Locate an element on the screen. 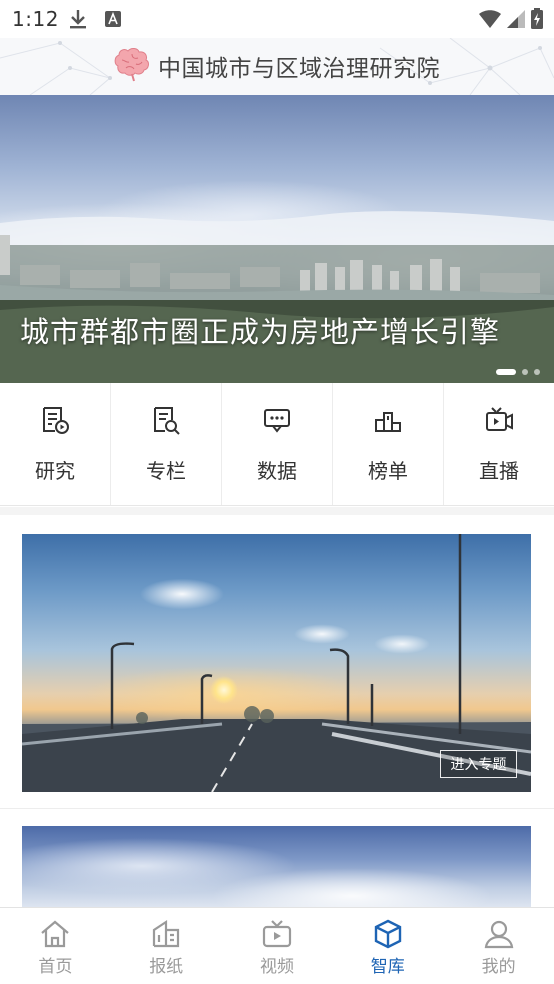 This screenshot has height=984, width=554. quick-nav: 研究 专栏 数据 榜单 直播 is located at coordinates (277, 444).